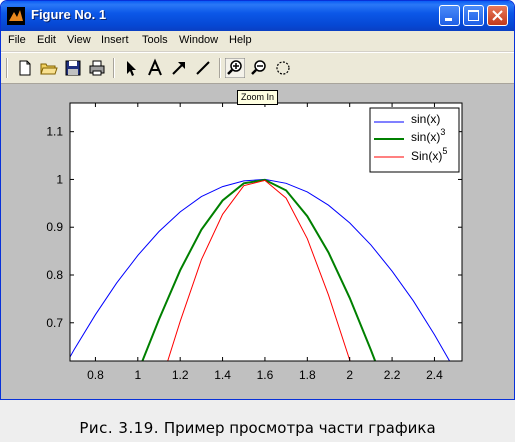 The image size is (515, 442). I want to click on caption-number: Рис. 3.19., so click(119, 428).